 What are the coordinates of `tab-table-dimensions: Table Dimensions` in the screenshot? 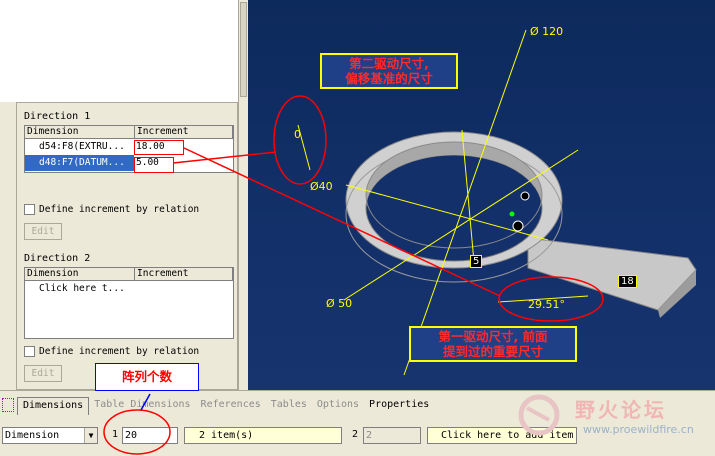 It's located at (142, 406).